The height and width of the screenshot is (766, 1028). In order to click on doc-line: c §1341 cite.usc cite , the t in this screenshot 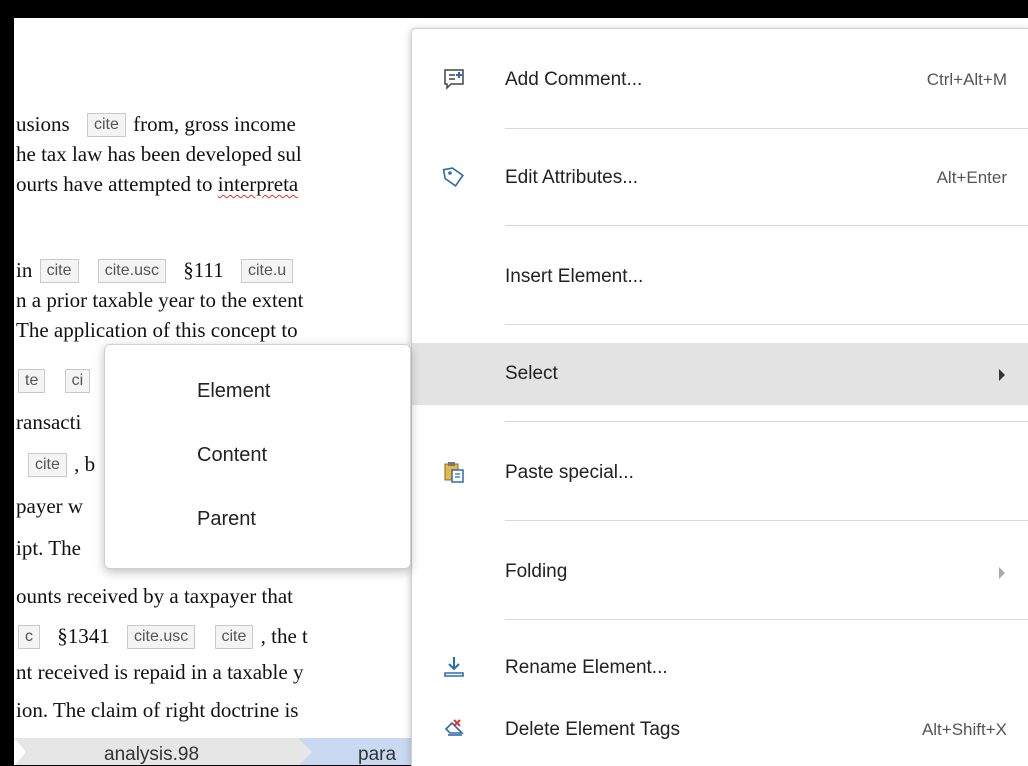, I will do `click(162, 636)`.